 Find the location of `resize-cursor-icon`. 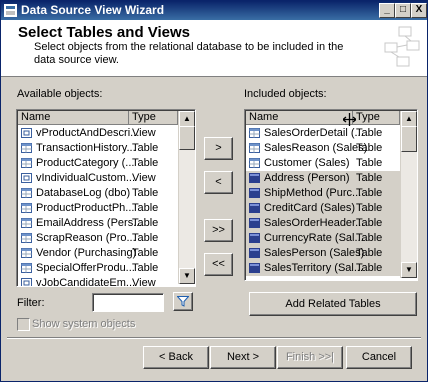

resize-cursor-icon is located at coordinates (349, 119).